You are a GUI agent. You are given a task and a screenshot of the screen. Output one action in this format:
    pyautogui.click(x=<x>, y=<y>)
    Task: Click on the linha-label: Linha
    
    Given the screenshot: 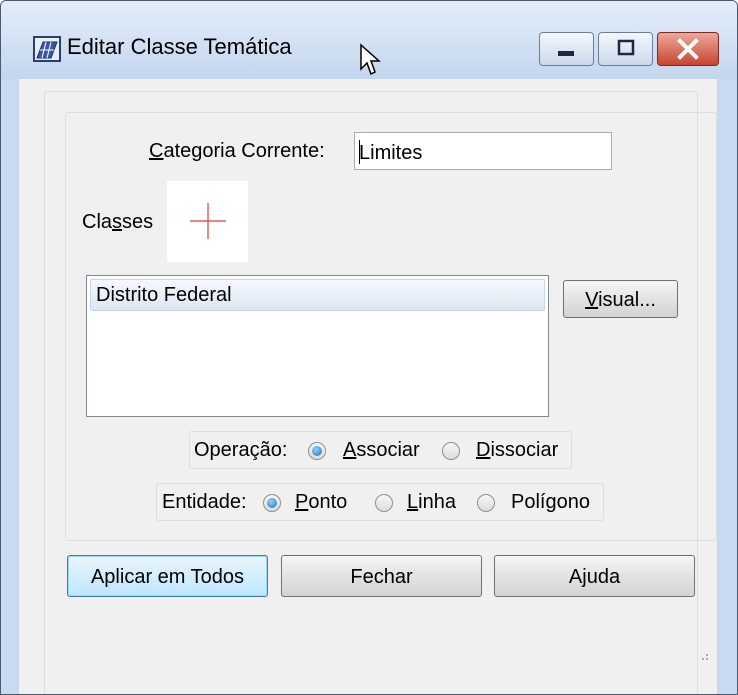 What is the action you would take?
    pyautogui.click(x=431, y=502)
    